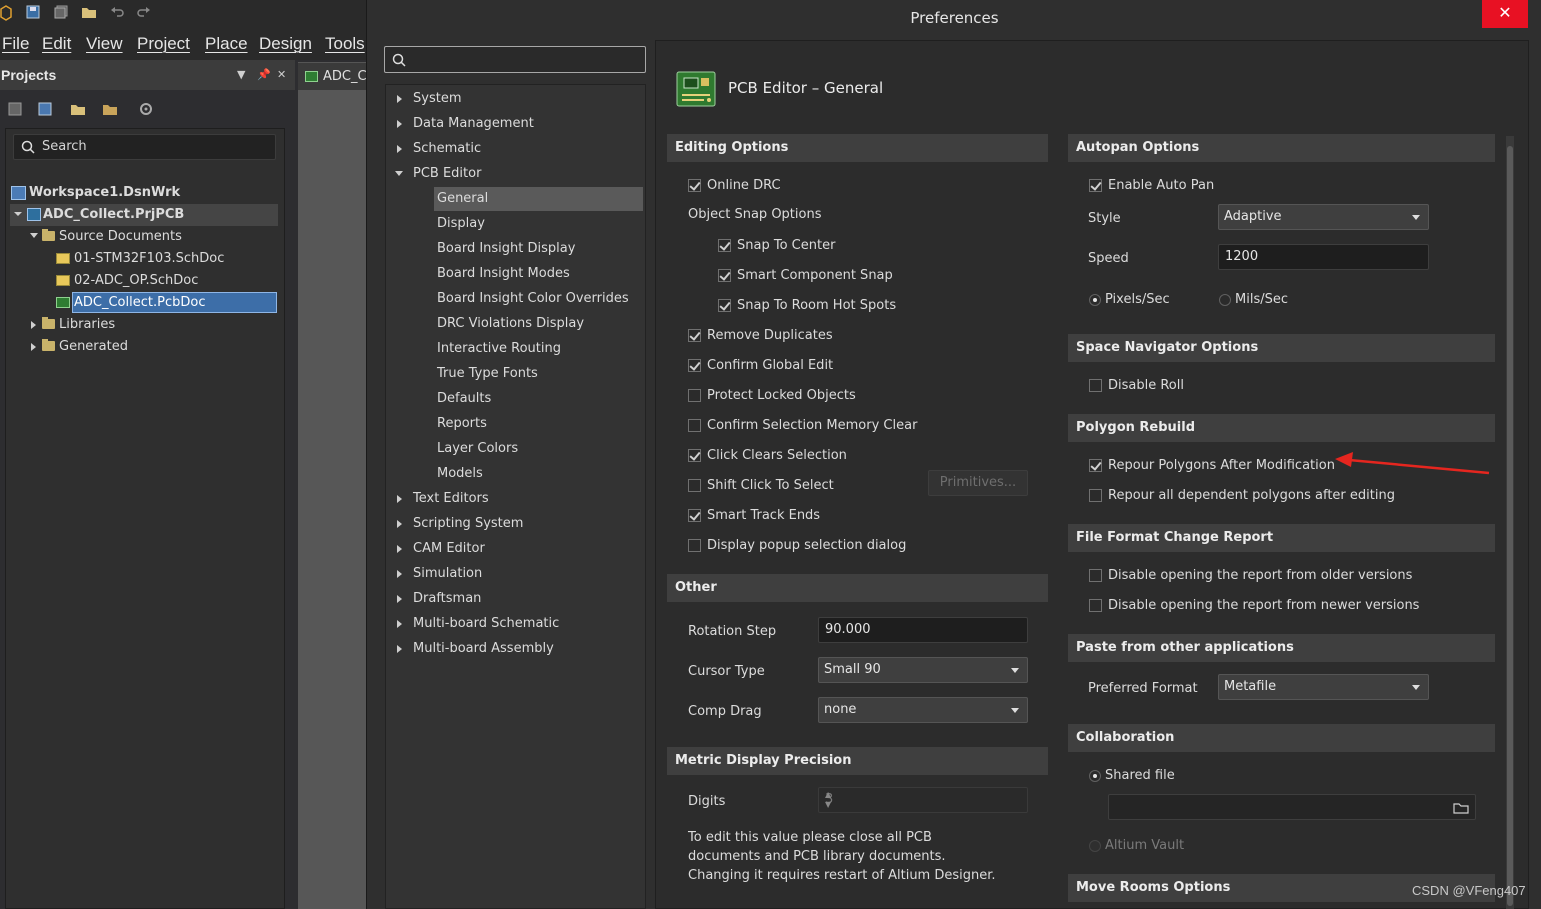 This screenshot has height=909, width=1541. Describe the element at coordinates (538, 299) in the screenshot. I see `nav-board-insight-color-overrides: Board Insight Color Overrides` at that location.